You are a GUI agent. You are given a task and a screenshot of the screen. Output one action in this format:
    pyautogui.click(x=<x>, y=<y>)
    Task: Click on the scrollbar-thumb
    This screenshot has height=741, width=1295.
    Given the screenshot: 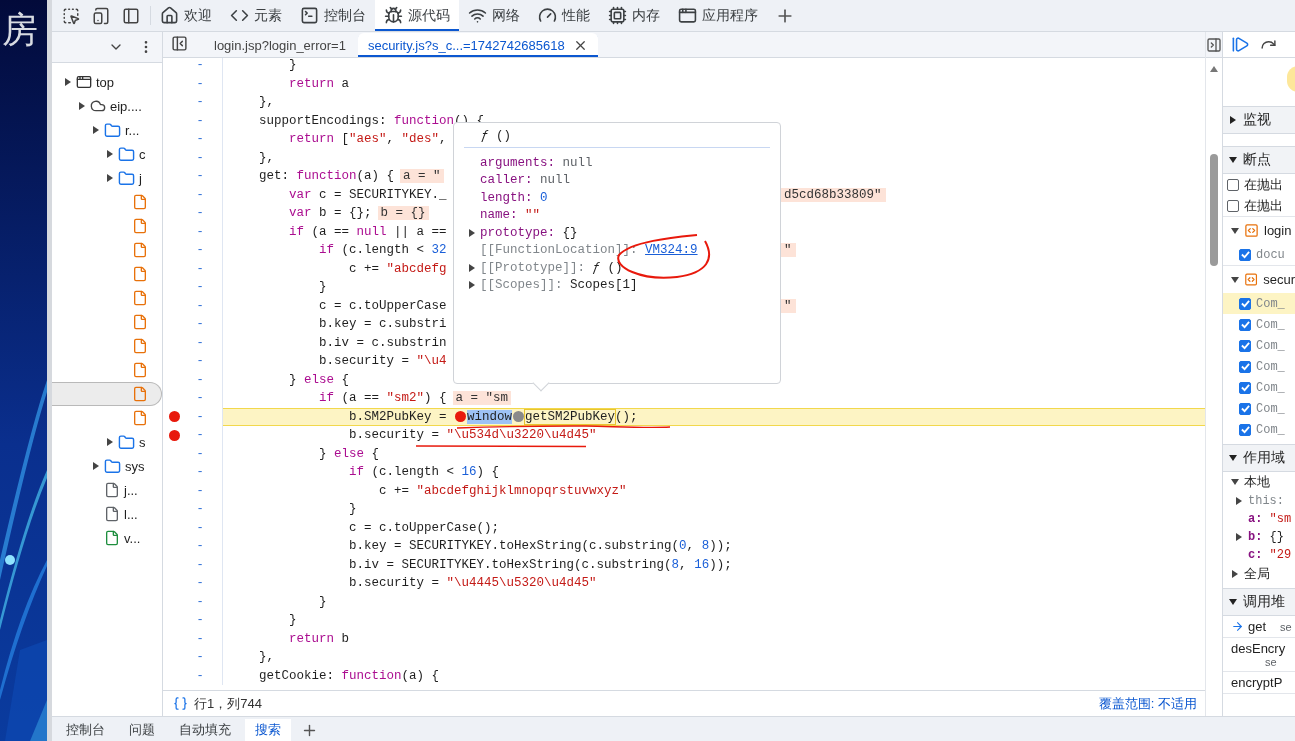 What is the action you would take?
    pyautogui.click(x=1214, y=210)
    